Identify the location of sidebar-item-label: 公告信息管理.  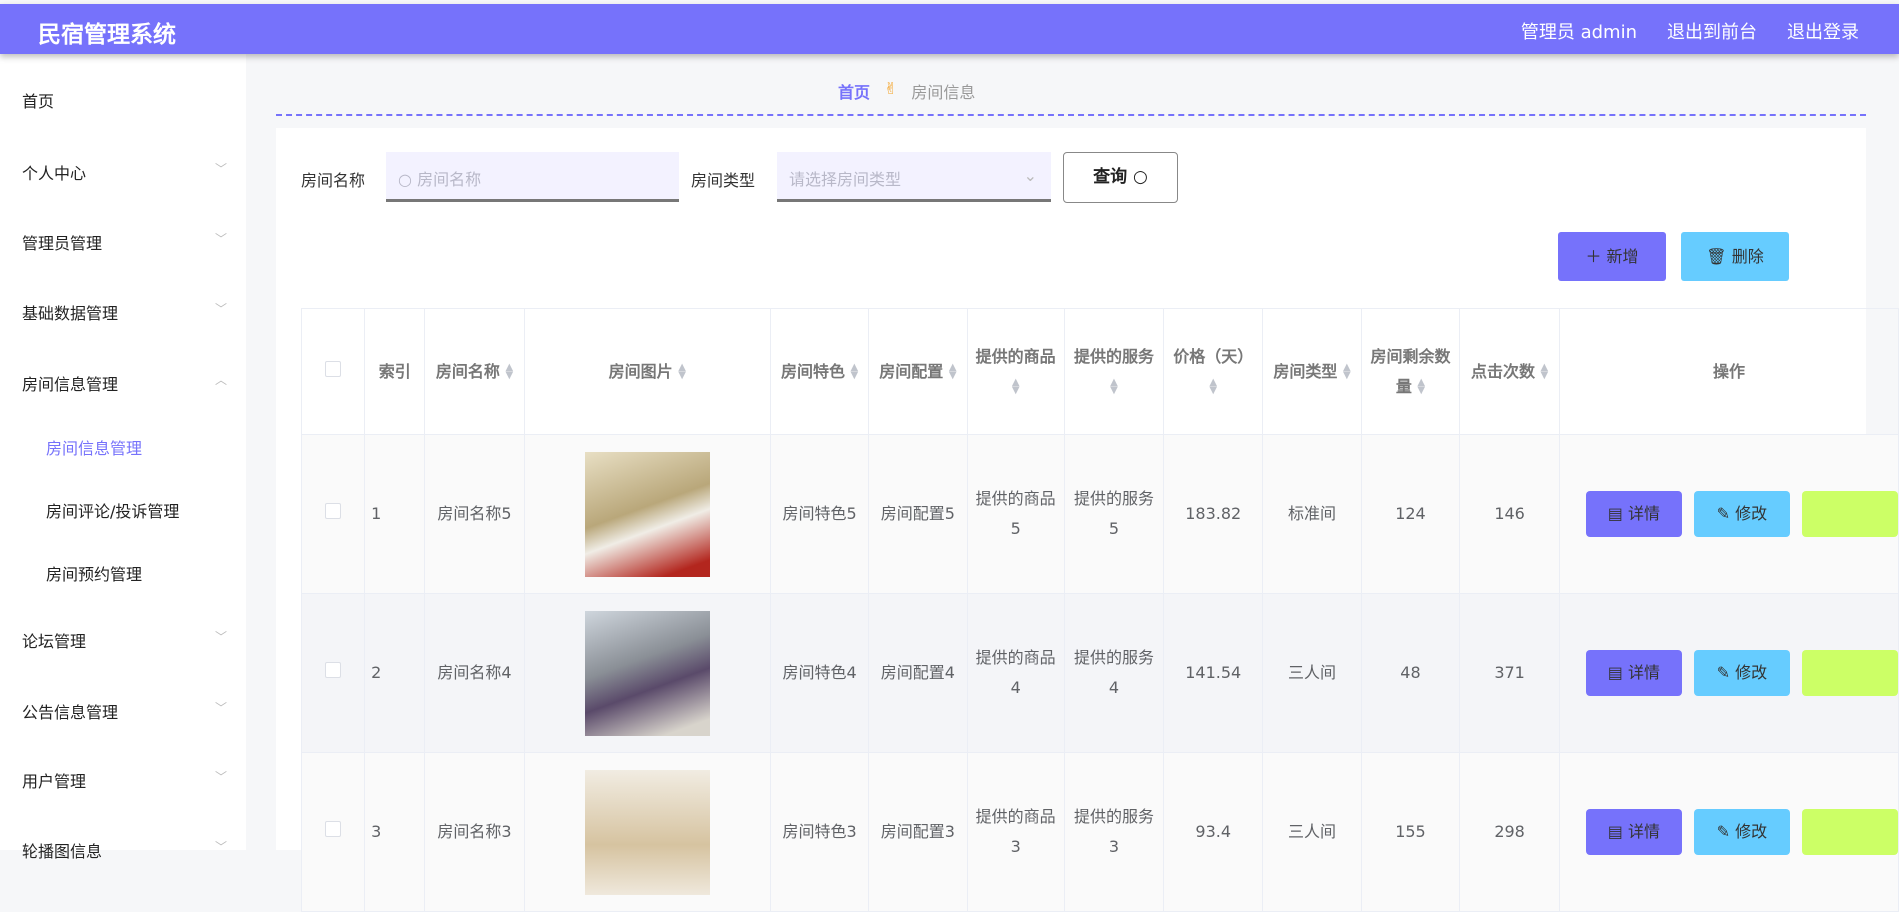
(70, 712).